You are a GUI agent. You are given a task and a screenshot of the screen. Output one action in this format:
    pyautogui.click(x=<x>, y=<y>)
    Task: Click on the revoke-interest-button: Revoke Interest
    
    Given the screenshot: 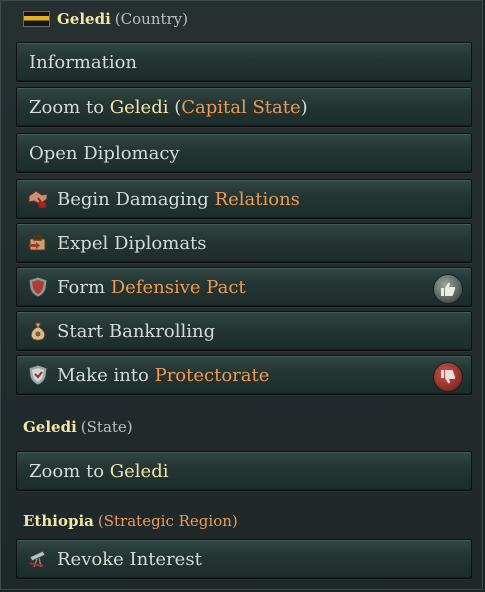 What is the action you would take?
    pyautogui.click(x=244, y=559)
    